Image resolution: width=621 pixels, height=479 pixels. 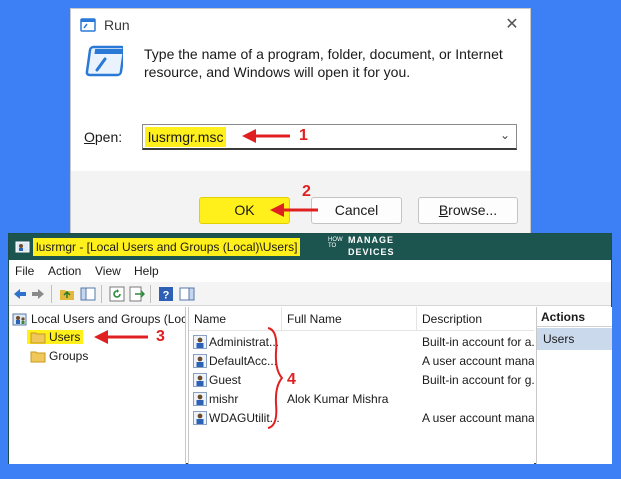 What do you see at coordinates (244, 210) in the screenshot?
I see `ok-button: OK` at bounding box center [244, 210].